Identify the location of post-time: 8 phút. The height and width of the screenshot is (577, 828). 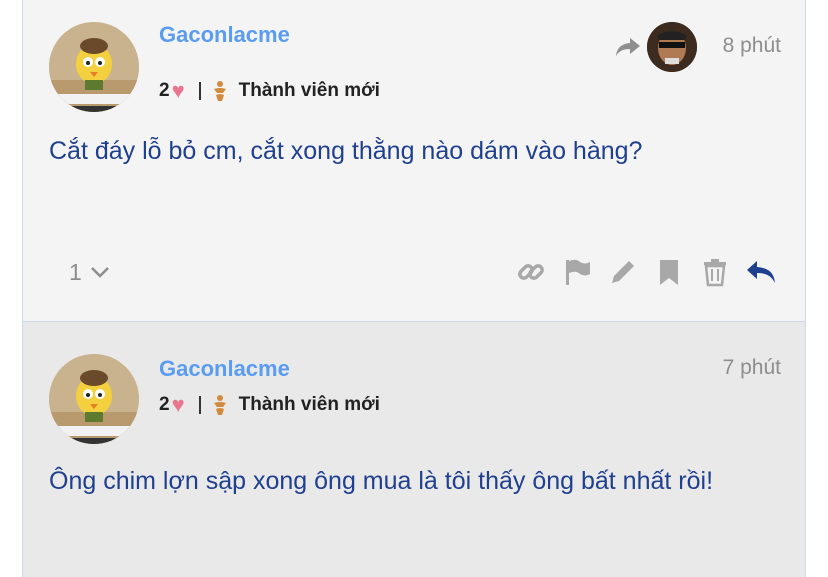
(752, 46).